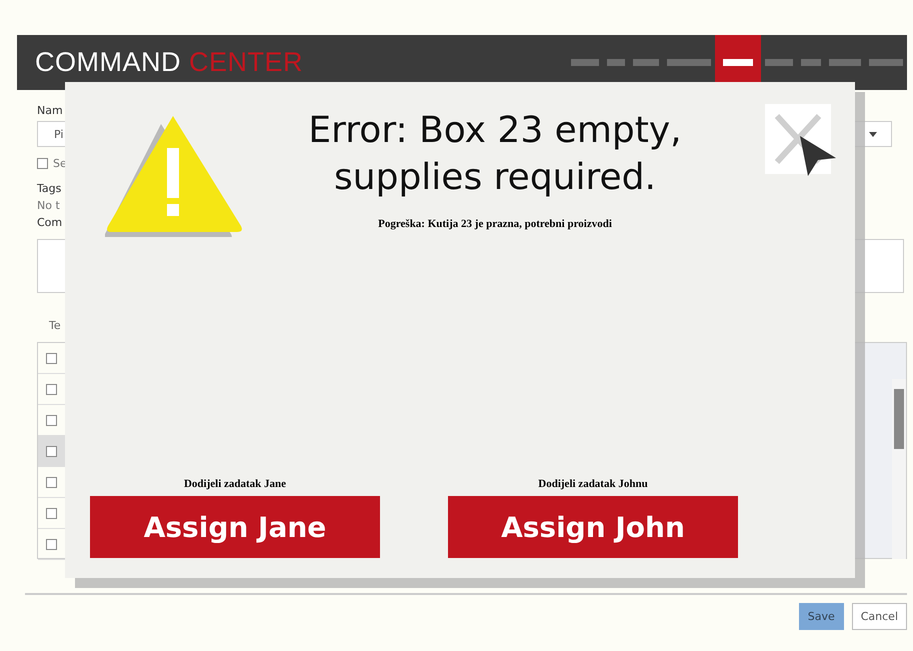 The width and height of the screenshot is (913, 651). Describe the element at coordinates (899, 469) in the screenshot. I see `scrollbar` at that location.